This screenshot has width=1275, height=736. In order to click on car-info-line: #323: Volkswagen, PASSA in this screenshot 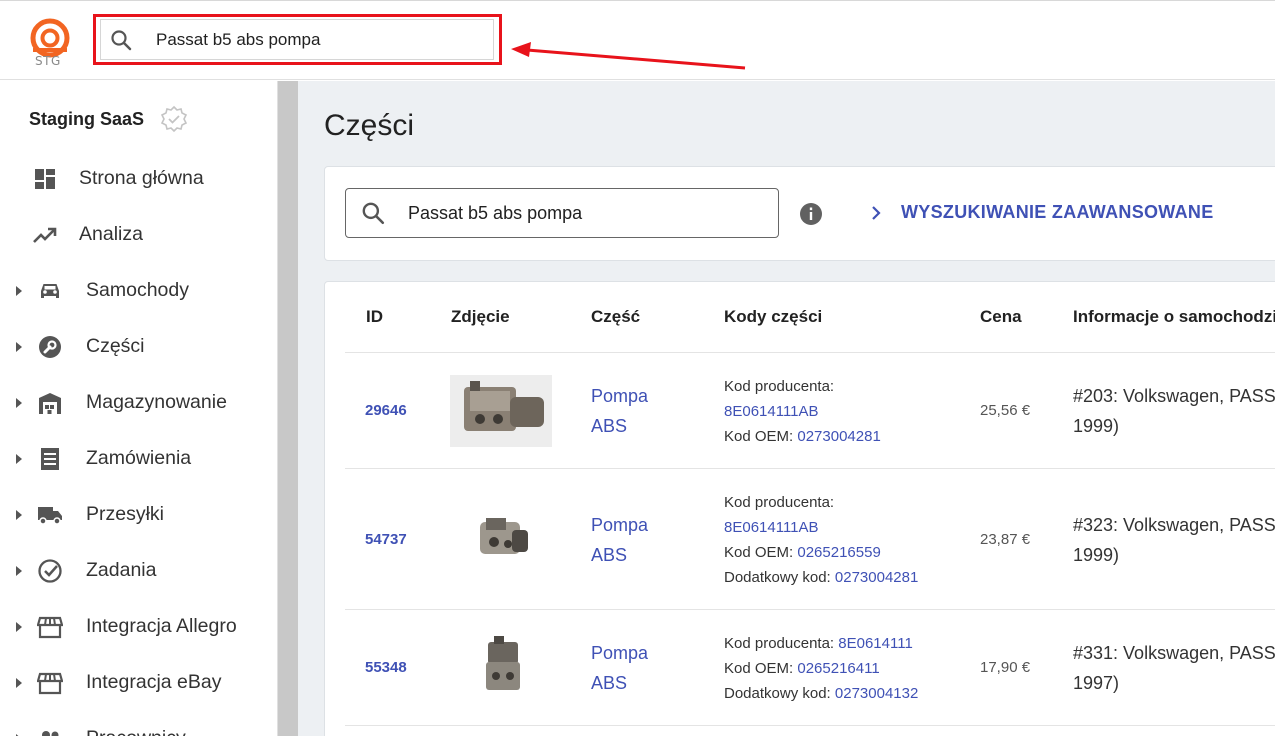, I will do `click(1174, 524)`.